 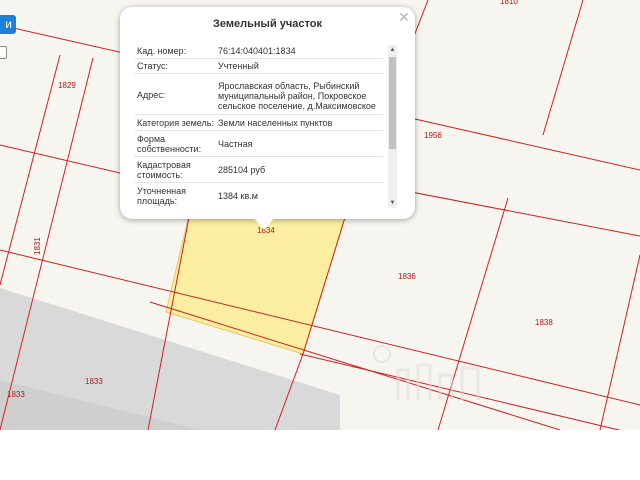 I want to click on parcel-label-1829: 1829, so click(x=67, y=85).